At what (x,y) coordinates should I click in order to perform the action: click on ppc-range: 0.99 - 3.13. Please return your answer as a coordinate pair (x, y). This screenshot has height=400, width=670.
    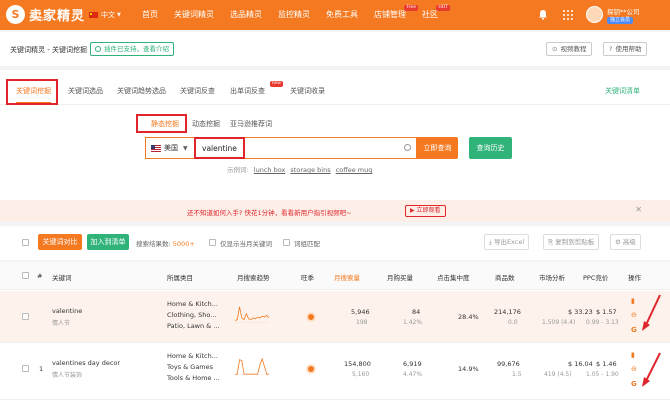
    Looking at the image, I should click on (602, 322).